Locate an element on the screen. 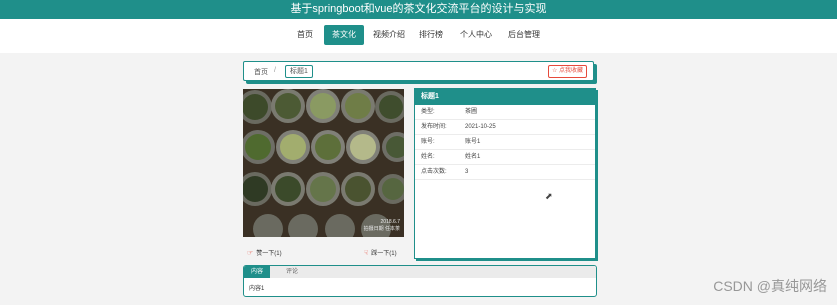 This screenshot has height=305, width=837. detail-title: 标题1 is located at coordinates (505, 97).